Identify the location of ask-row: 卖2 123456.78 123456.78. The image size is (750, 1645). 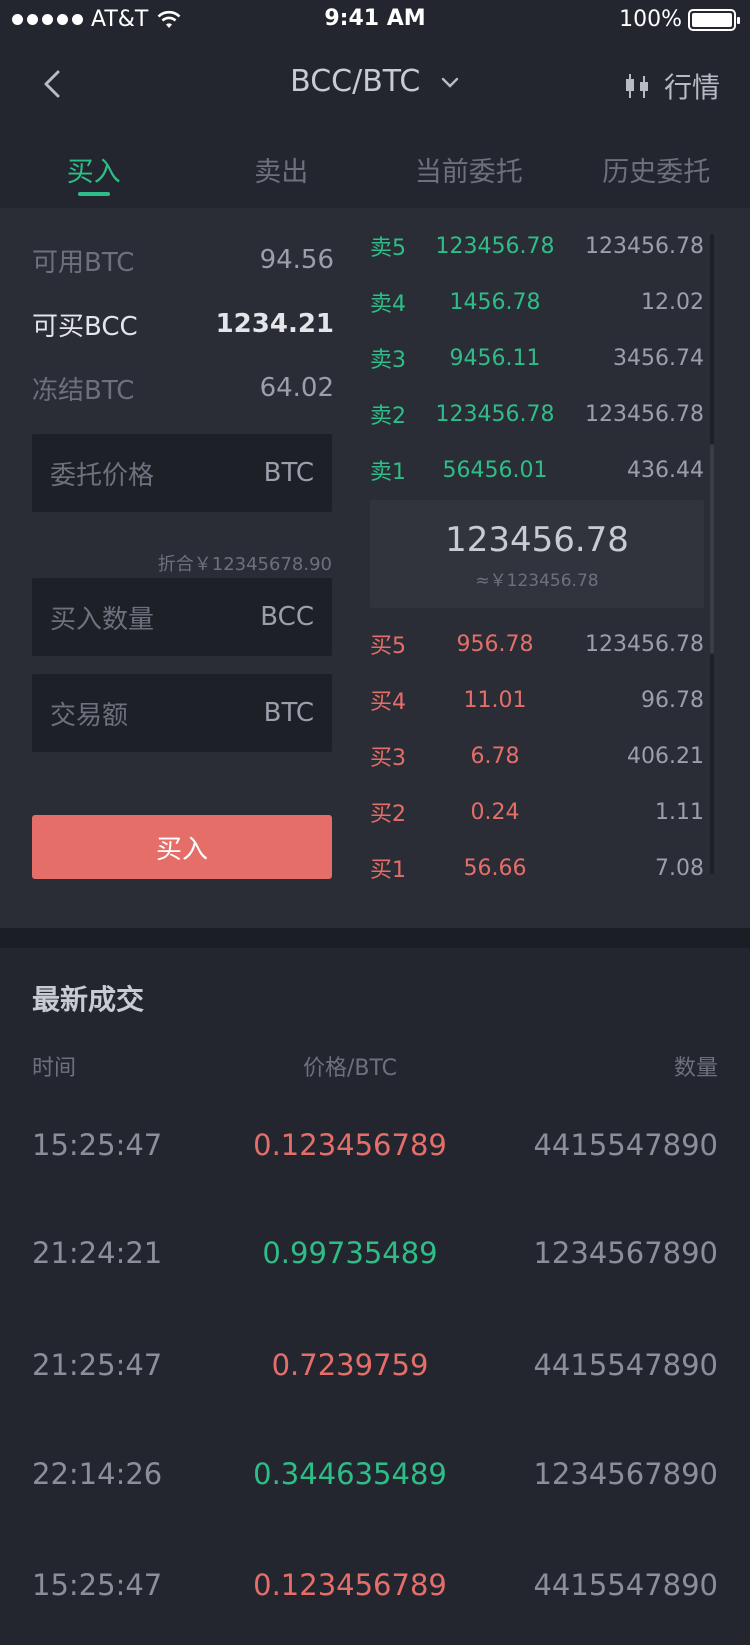
(537, 414).